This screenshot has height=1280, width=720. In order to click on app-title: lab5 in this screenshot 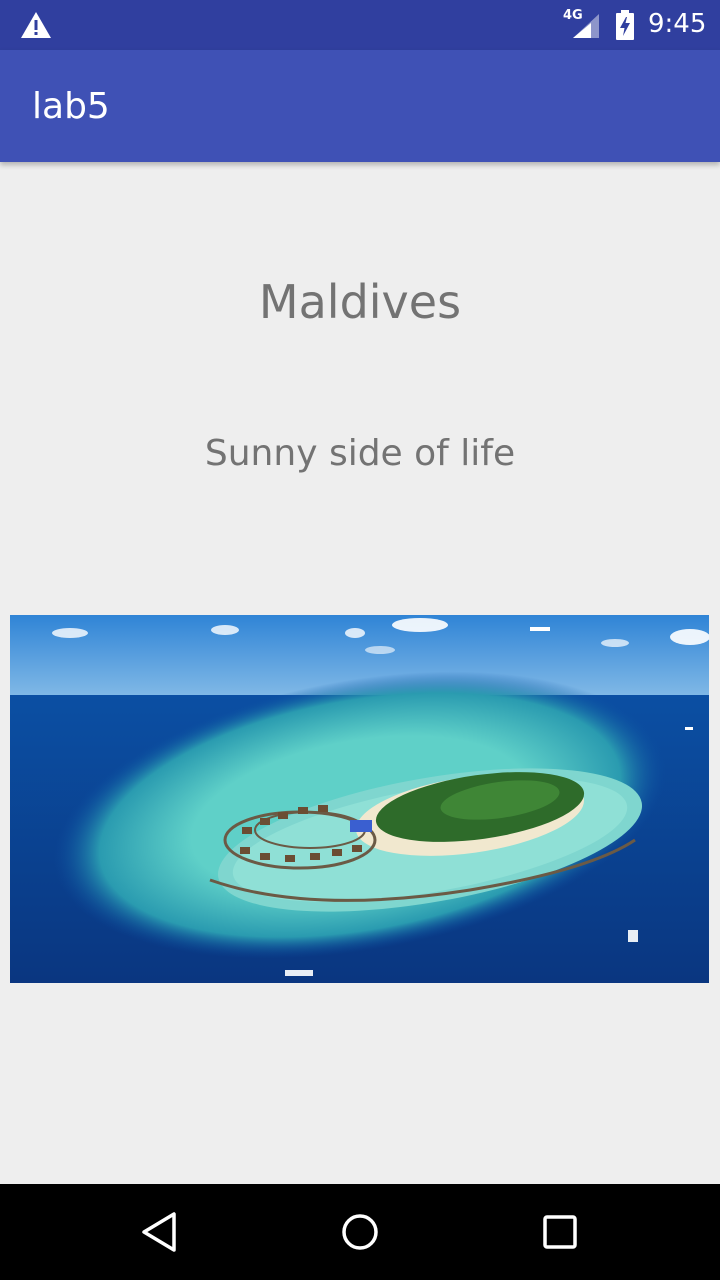, I will do `click(71, 106)`.